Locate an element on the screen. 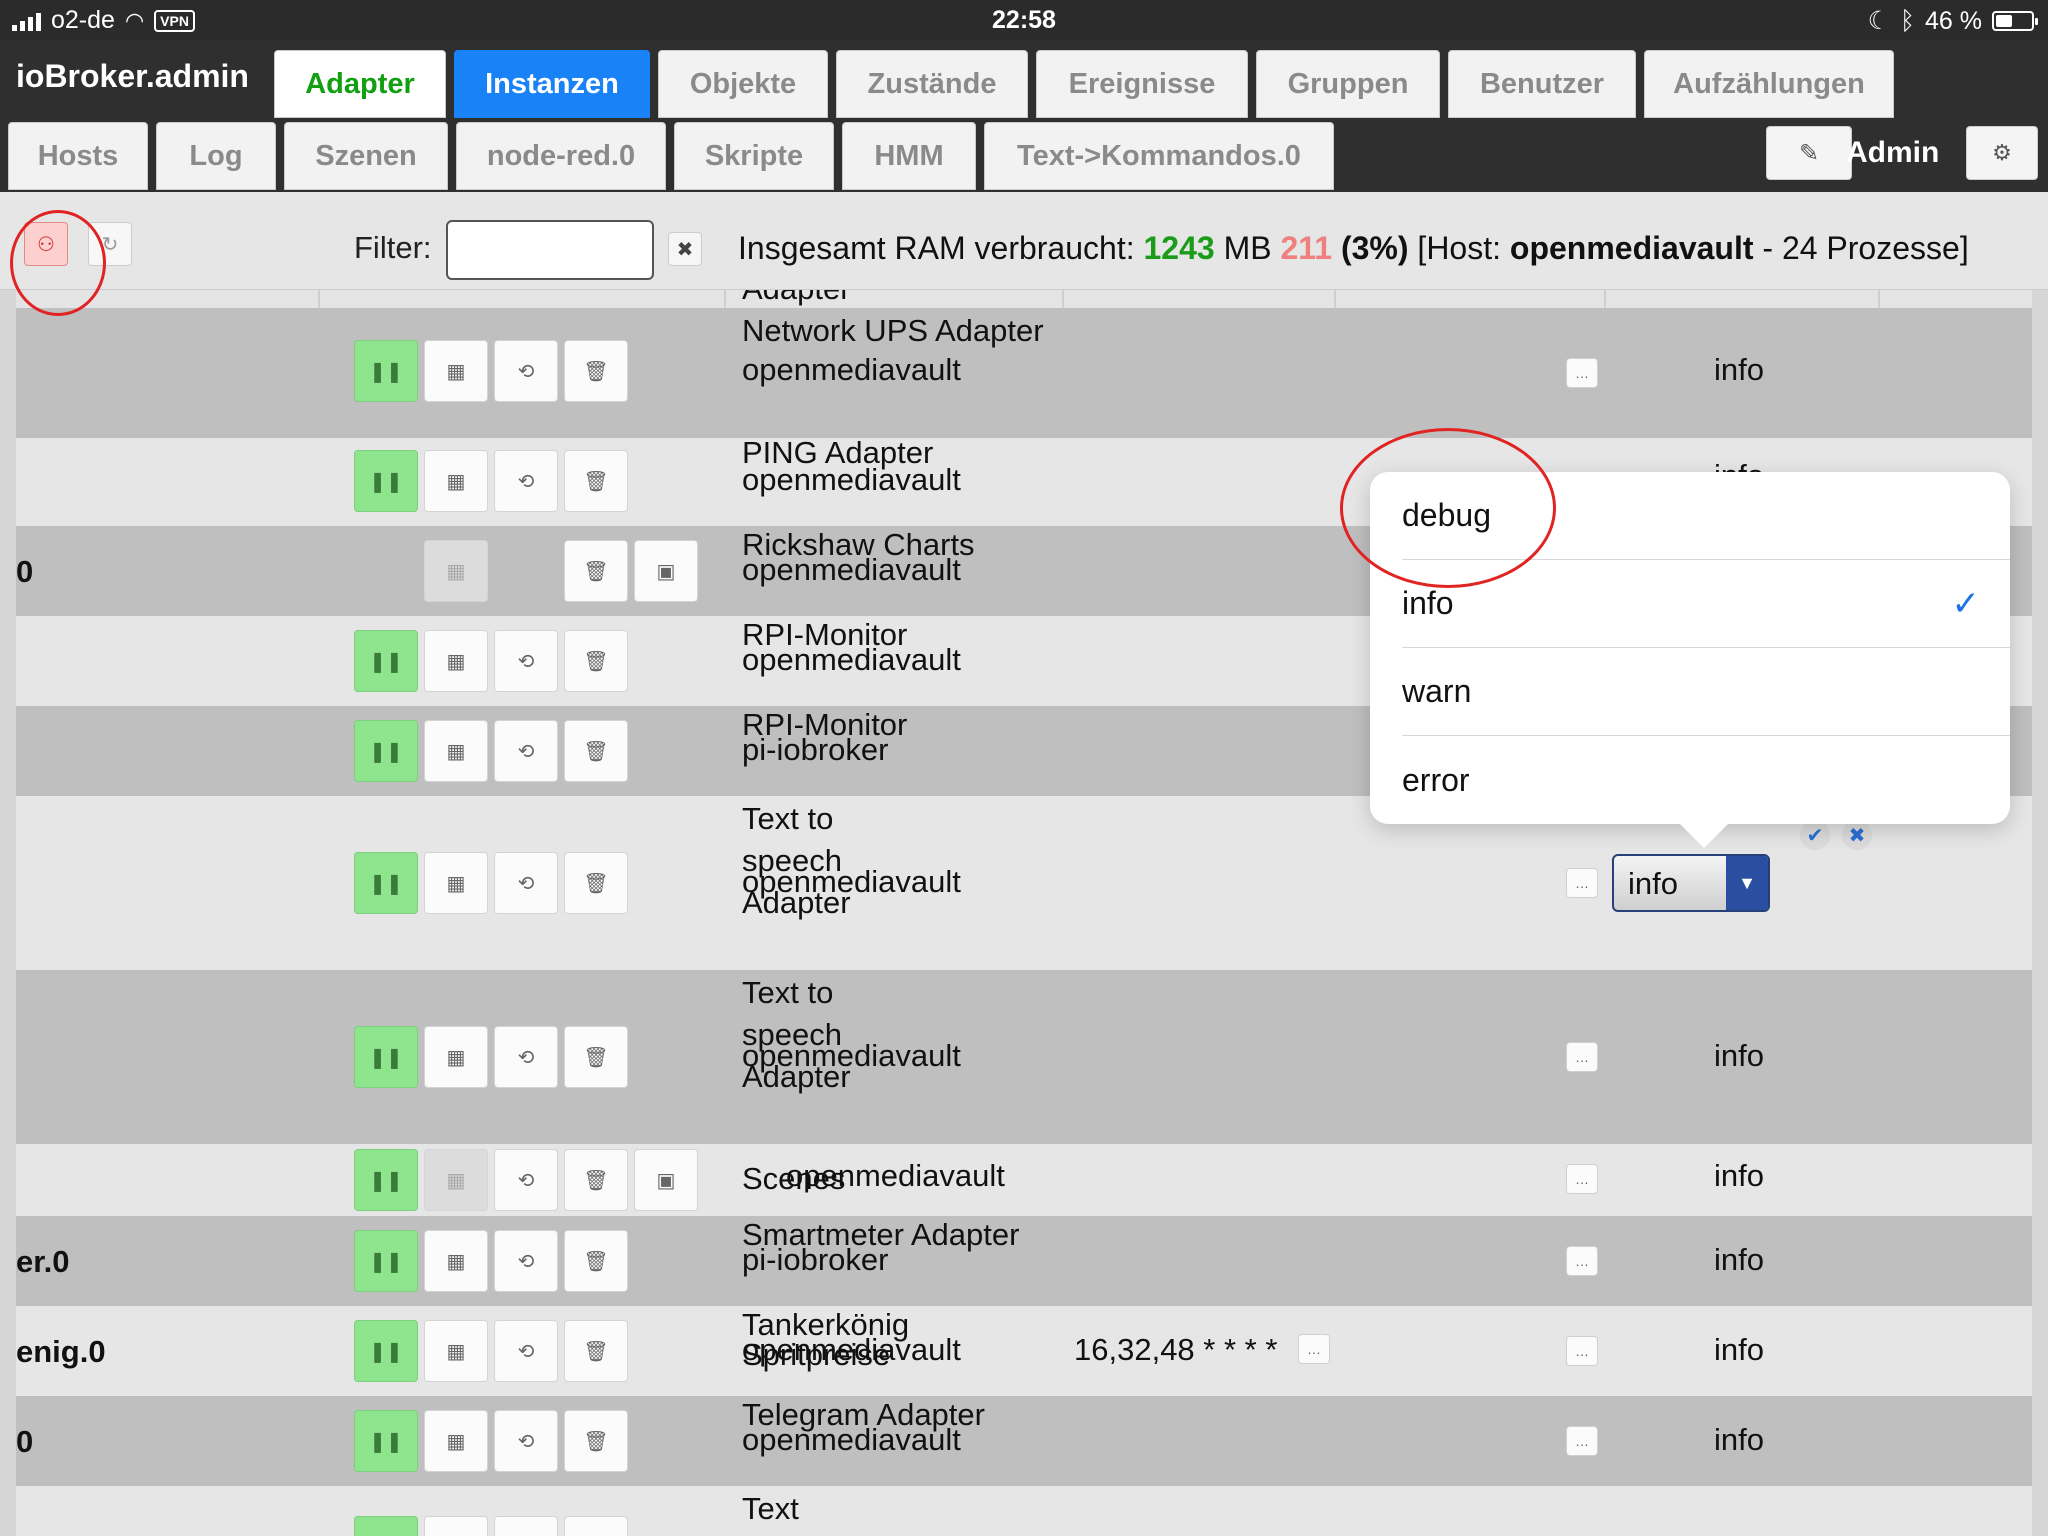 Image resolution: width=2048 pixels, height=1536 pixels. pause-icon: ❚❚ is located at coordinates (386, 1441).